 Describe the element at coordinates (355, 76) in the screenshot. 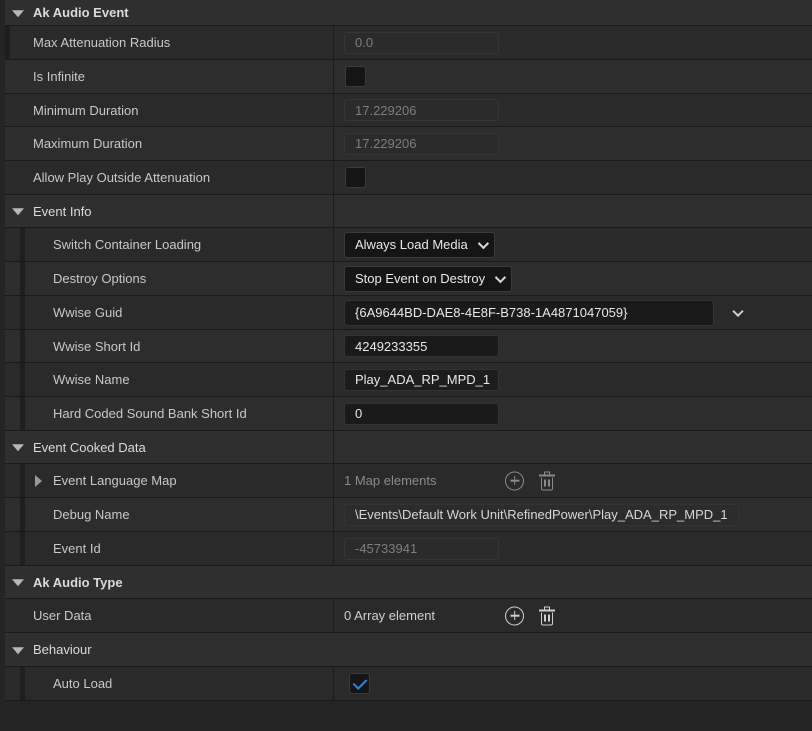

I see `is-infinite-checkbox` at that location.